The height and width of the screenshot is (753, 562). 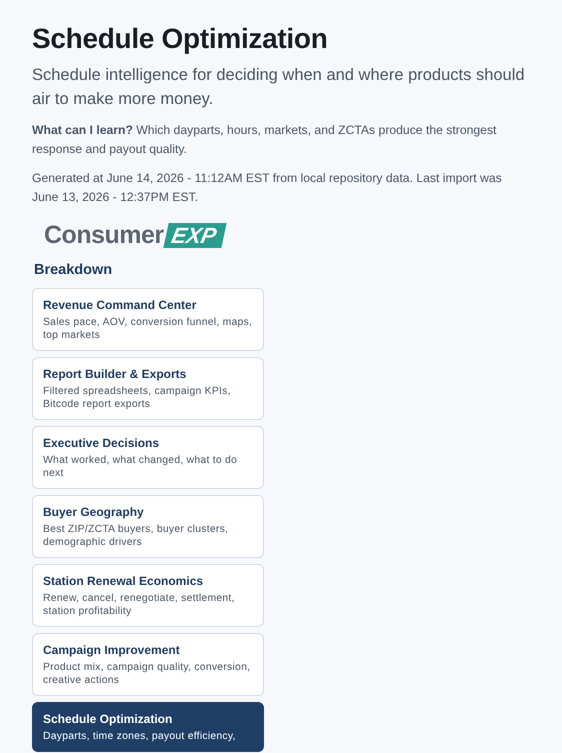 I want to click on page-title: Schedule Optimization, so click(x=180, y=39).